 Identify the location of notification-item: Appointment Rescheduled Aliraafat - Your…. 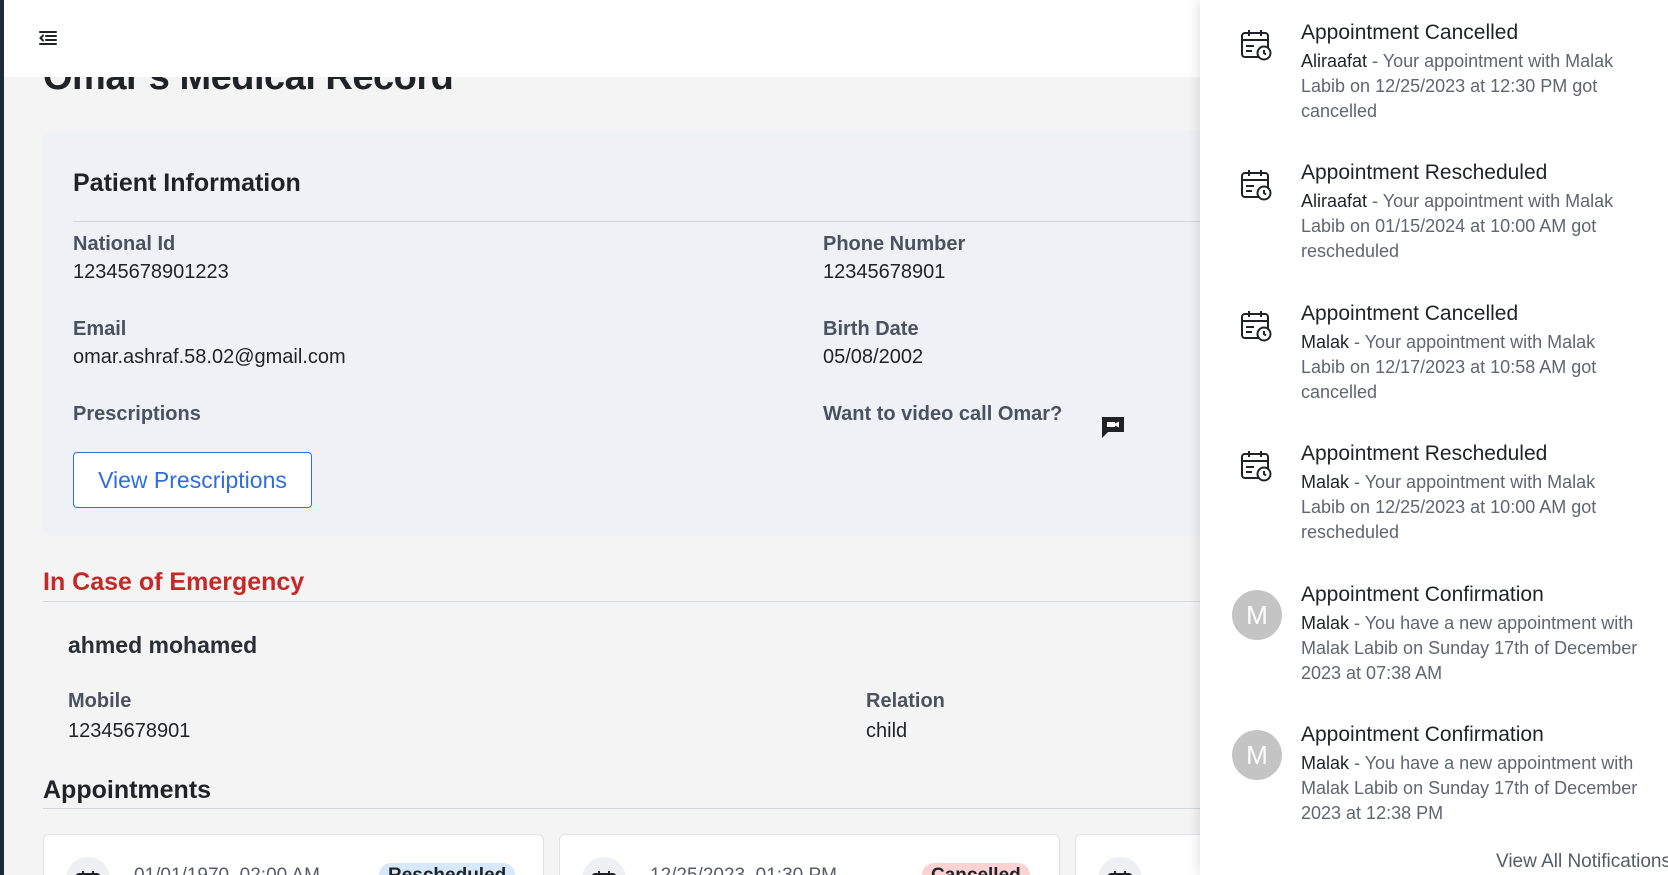
(1434, 205).